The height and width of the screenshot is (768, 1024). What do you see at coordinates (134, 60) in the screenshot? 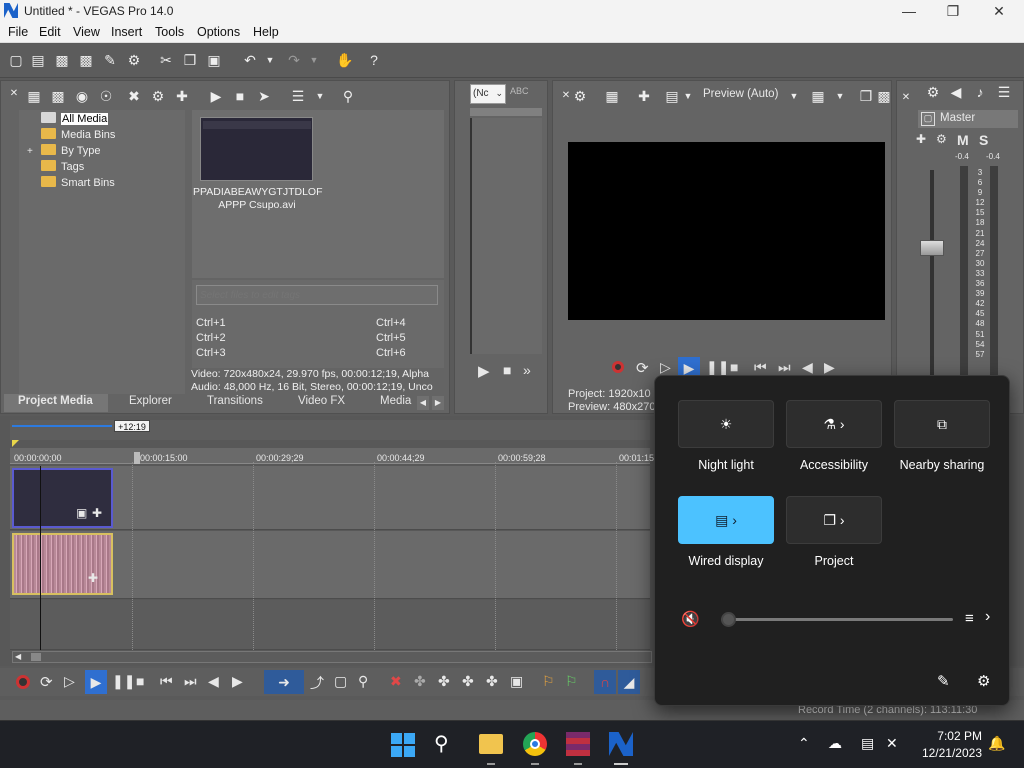
I see `properties-gear-icon: ⚙` at bounding box center [134, 60].